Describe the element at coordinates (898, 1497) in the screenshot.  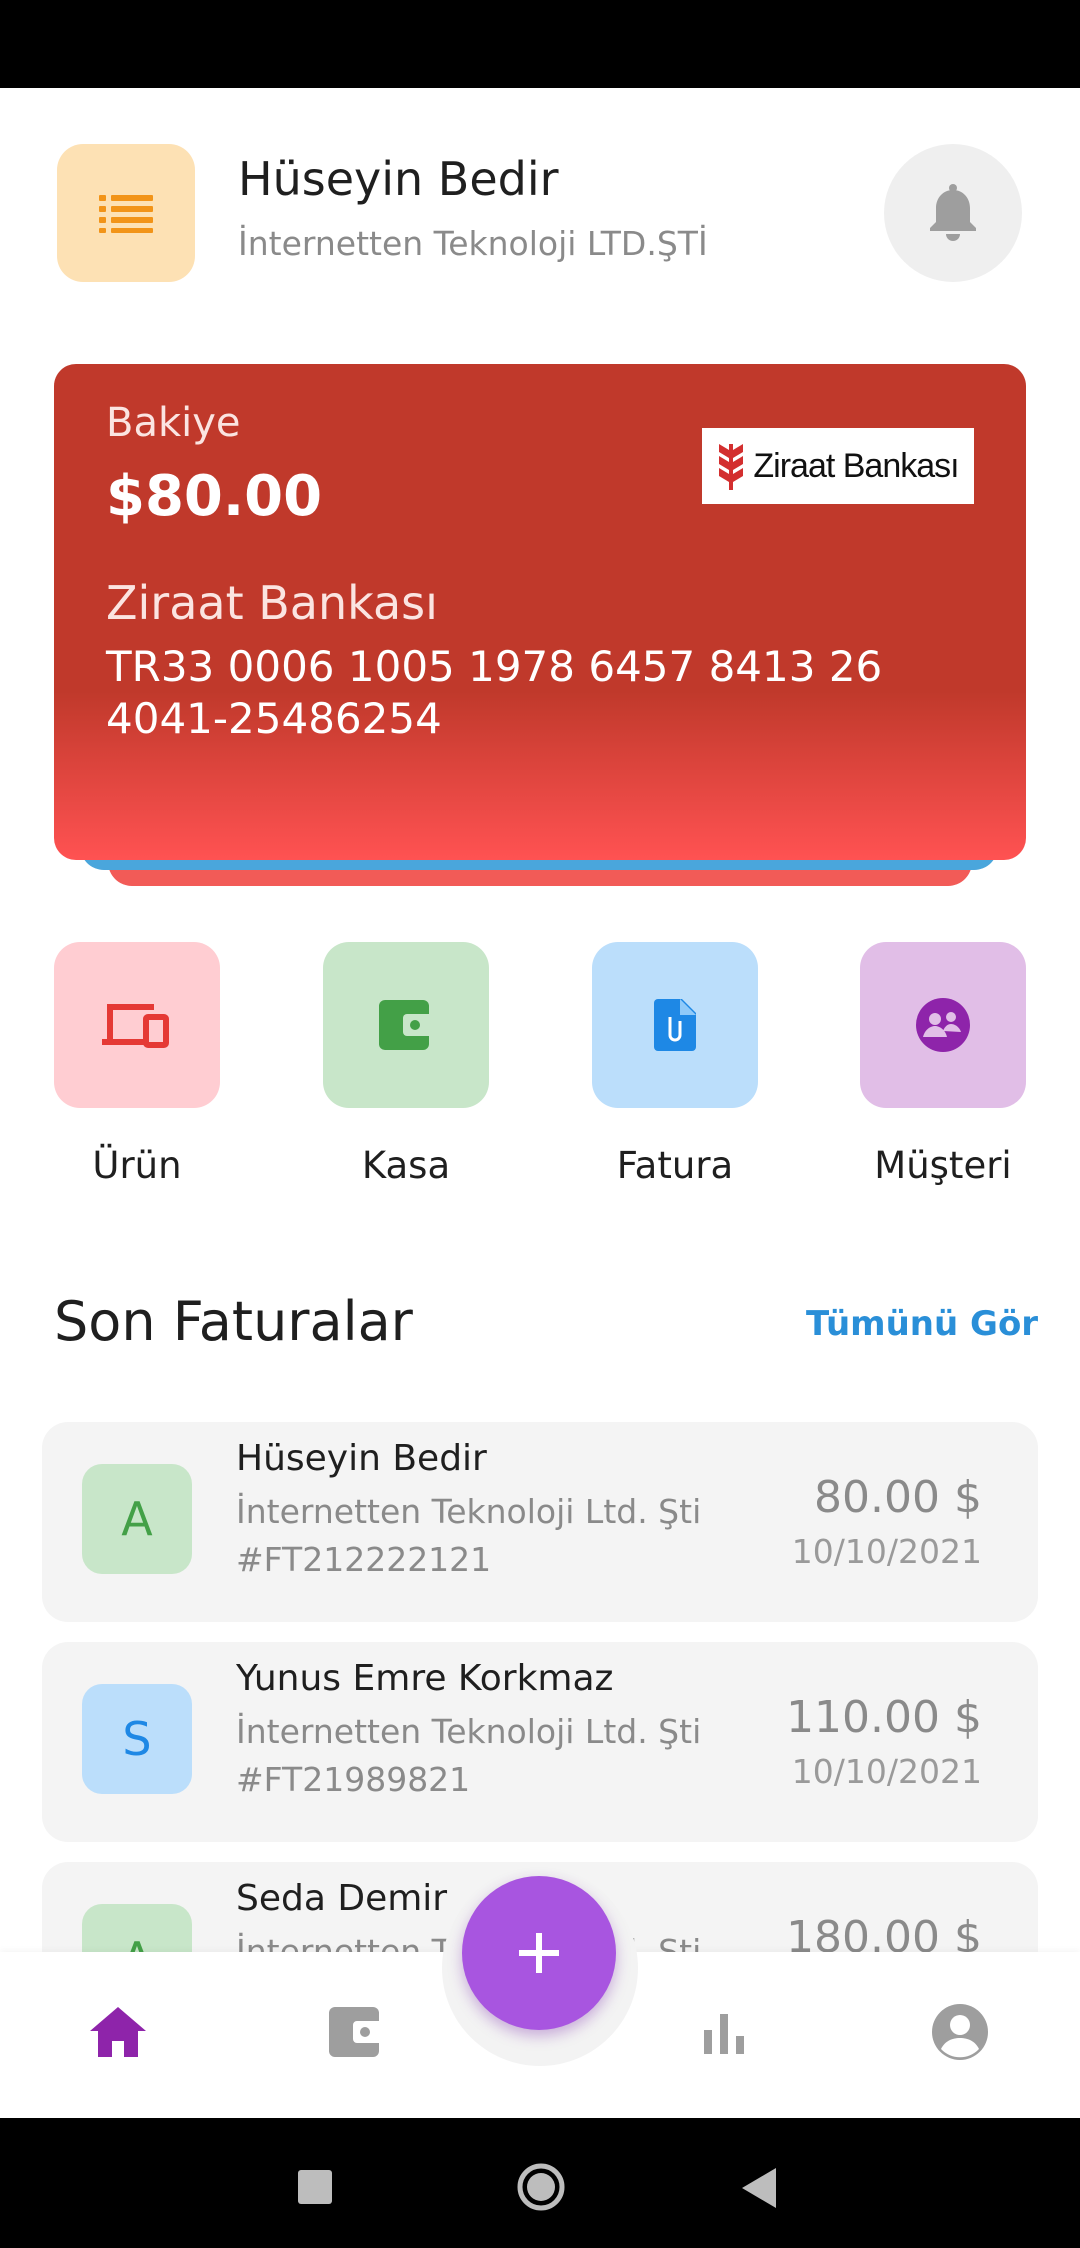
I see `invoice-amount: 80.00 $` at that location.